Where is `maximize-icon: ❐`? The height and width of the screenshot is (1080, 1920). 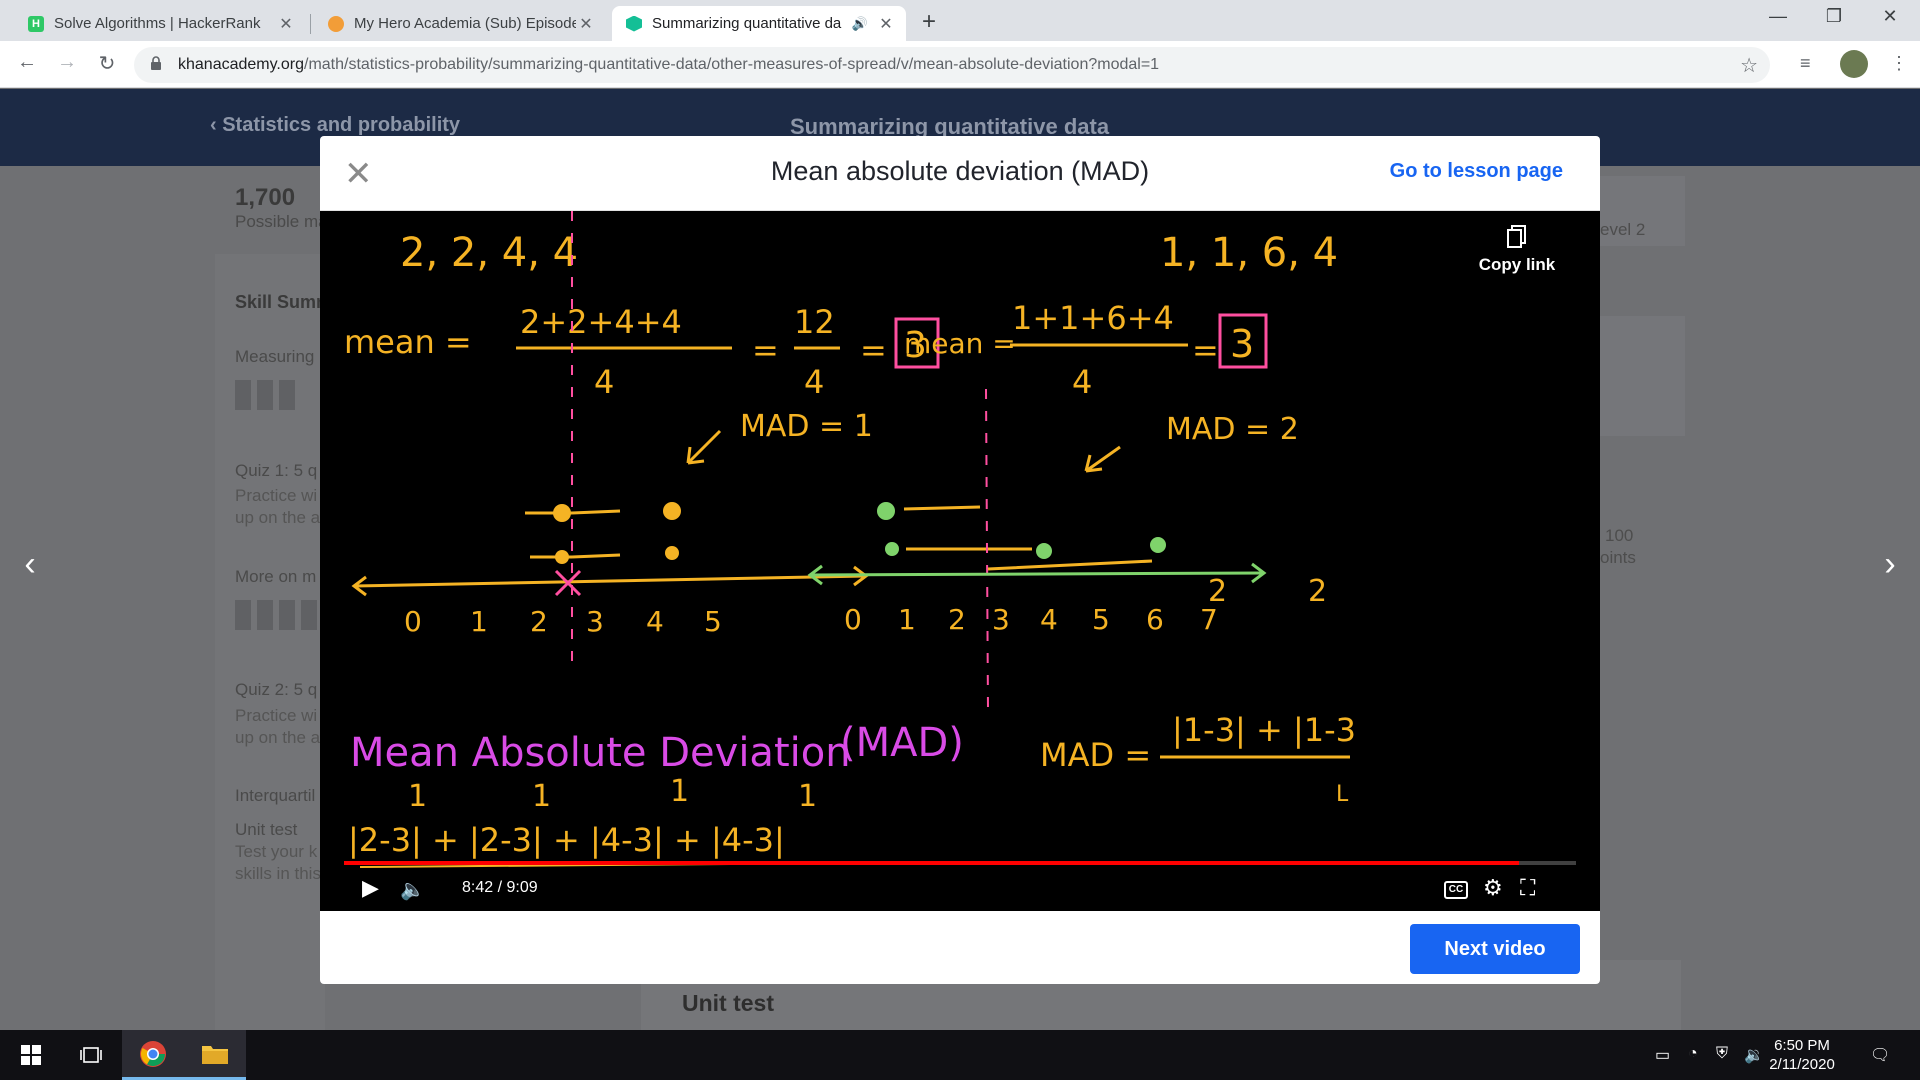 maximize-icon: ❐ is located at coordinates (1834, 16).